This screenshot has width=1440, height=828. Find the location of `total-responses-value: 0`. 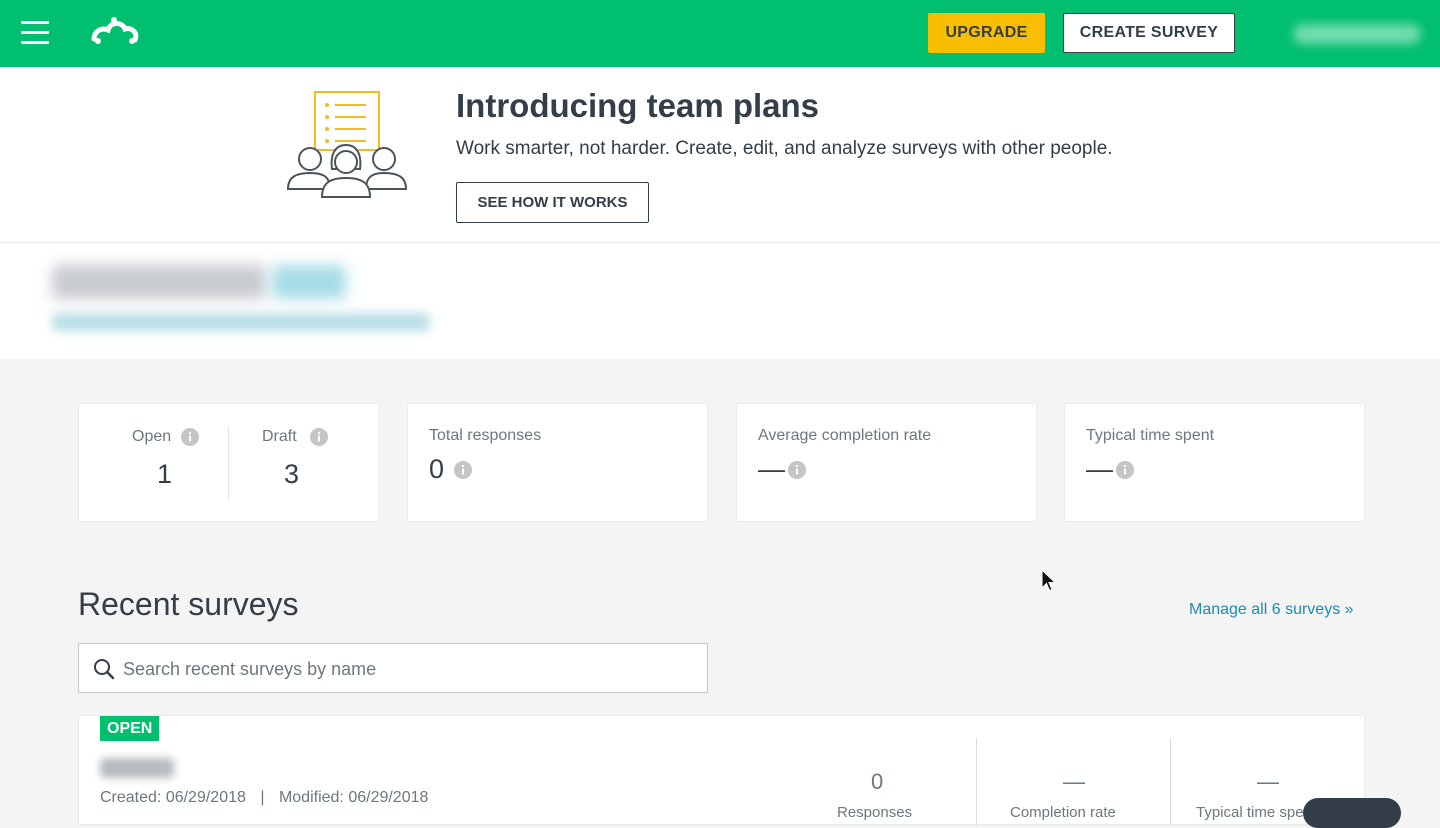

total-responses-value: 0 is located at coordinates (437, 469).